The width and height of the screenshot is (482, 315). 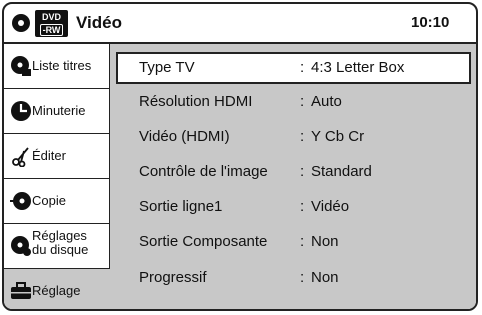 I want to click on setting-value: Y Cb Cr, so click(x=338, y=136).